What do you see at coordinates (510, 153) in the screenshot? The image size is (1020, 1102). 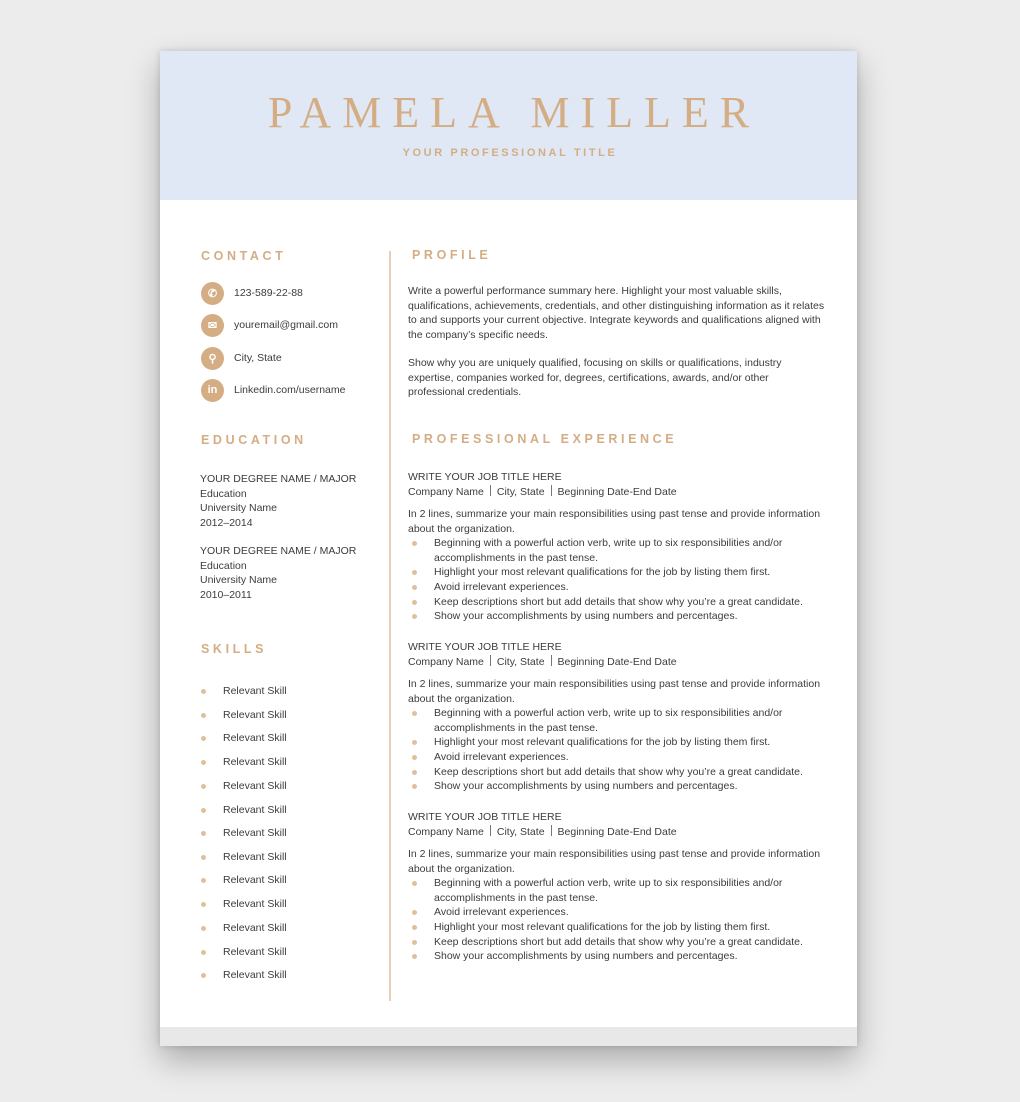 I see `professional-title: YOUR PROFESSIONAL TITLE` at bounding box center [510, 153].